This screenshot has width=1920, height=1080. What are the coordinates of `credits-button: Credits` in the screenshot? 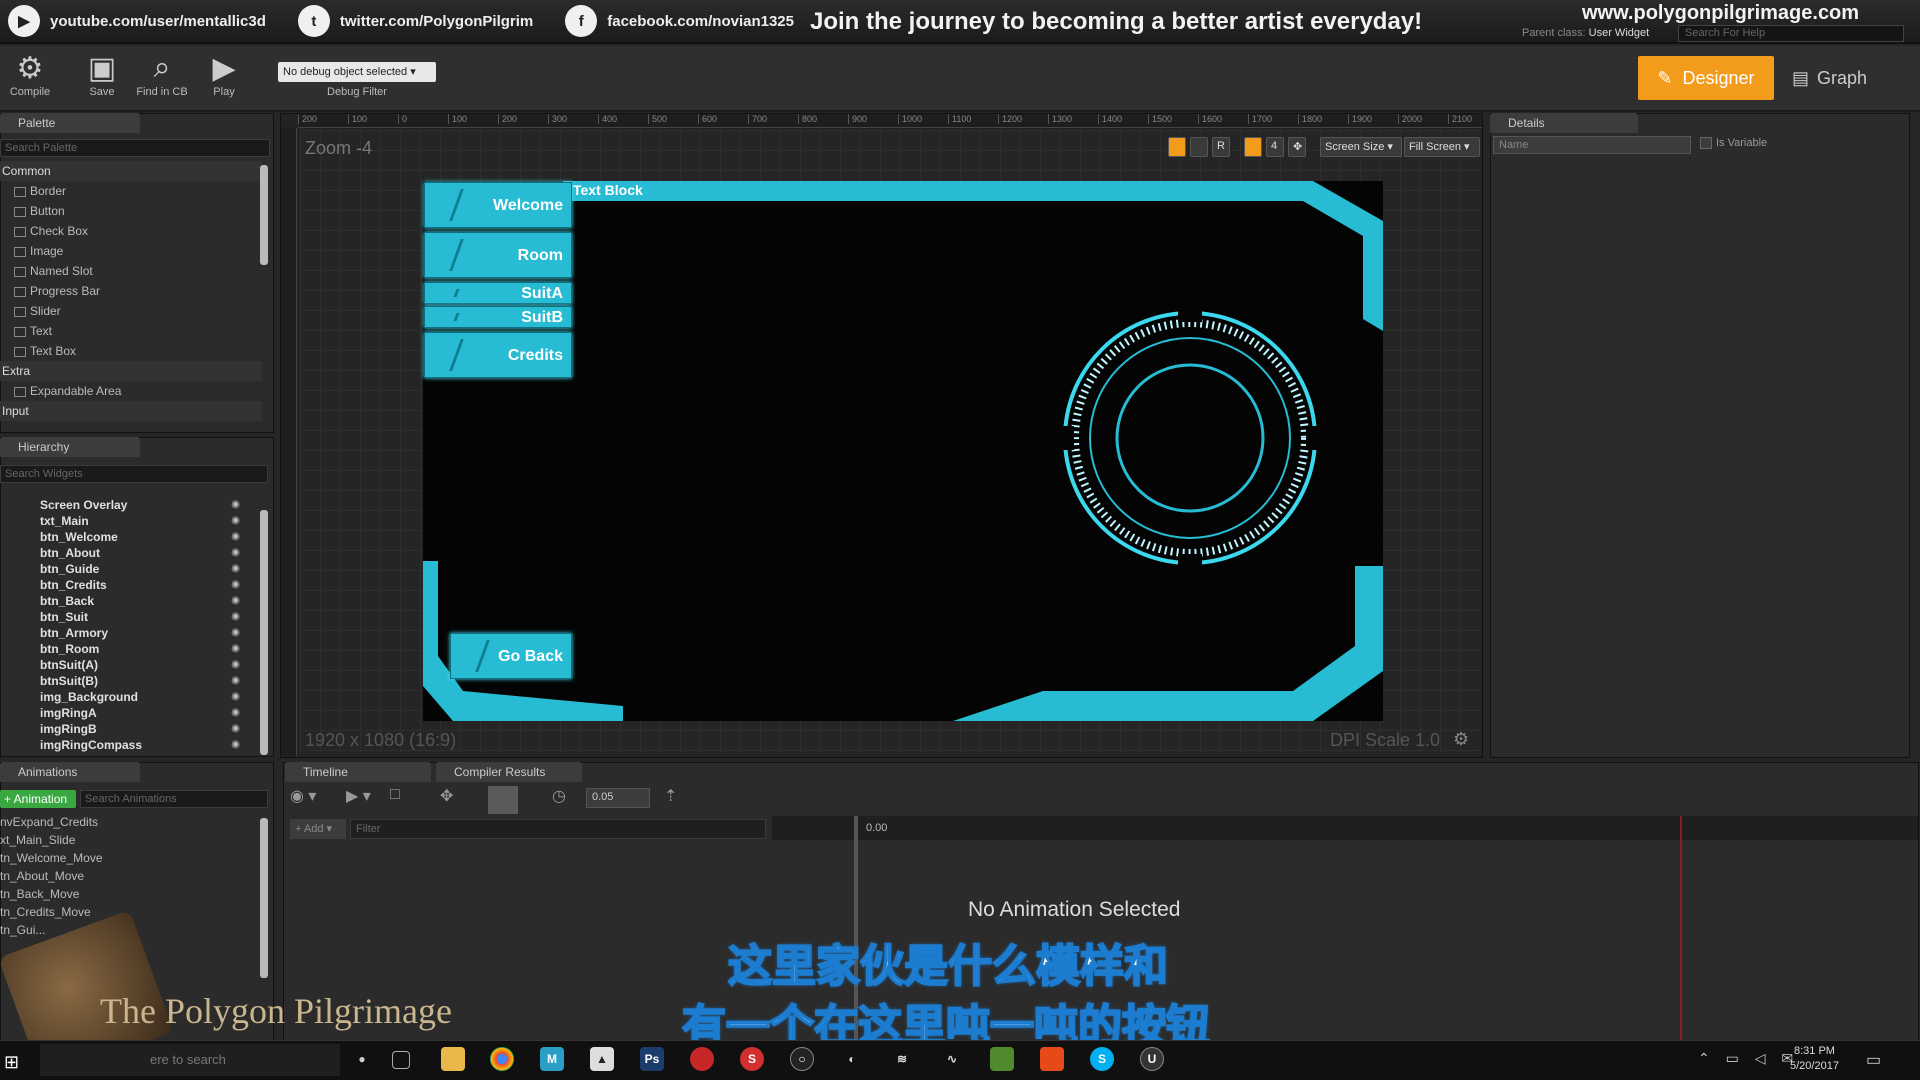 It's located at (498, 355).